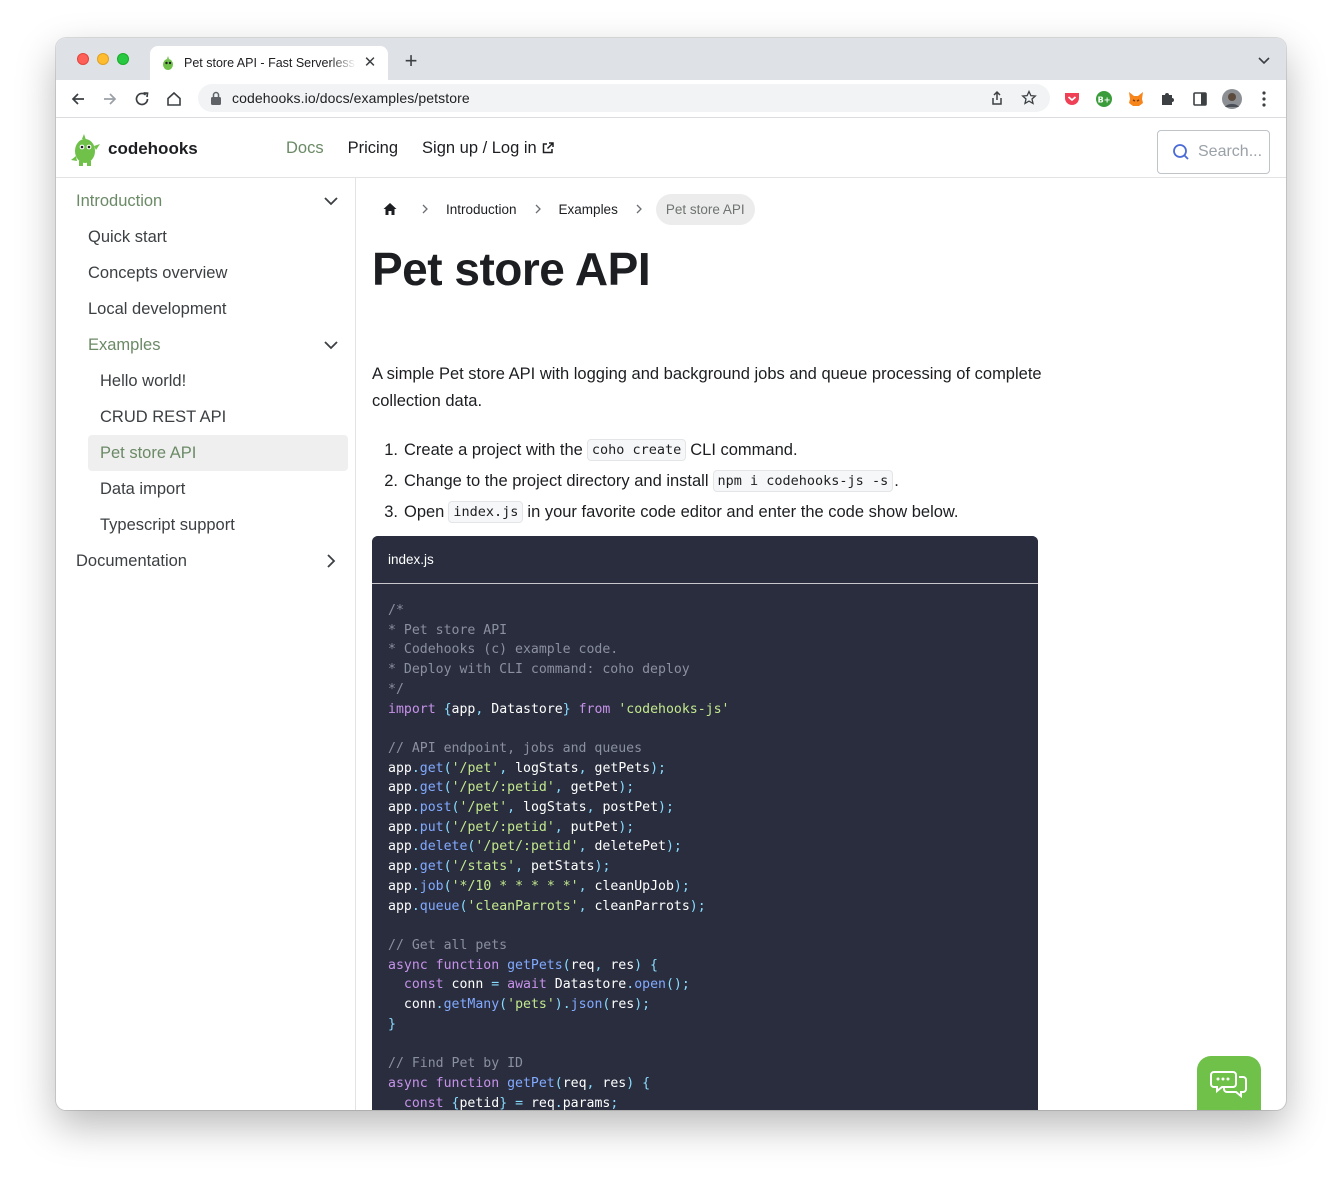 Image resolution: width=1342 pixels, height=1184 pixels. What do you see at coordinates (479, 147) in the screenshot?
I see `nav-link-signup-label: Sign up / Log in` at bounding box center [479, 147].